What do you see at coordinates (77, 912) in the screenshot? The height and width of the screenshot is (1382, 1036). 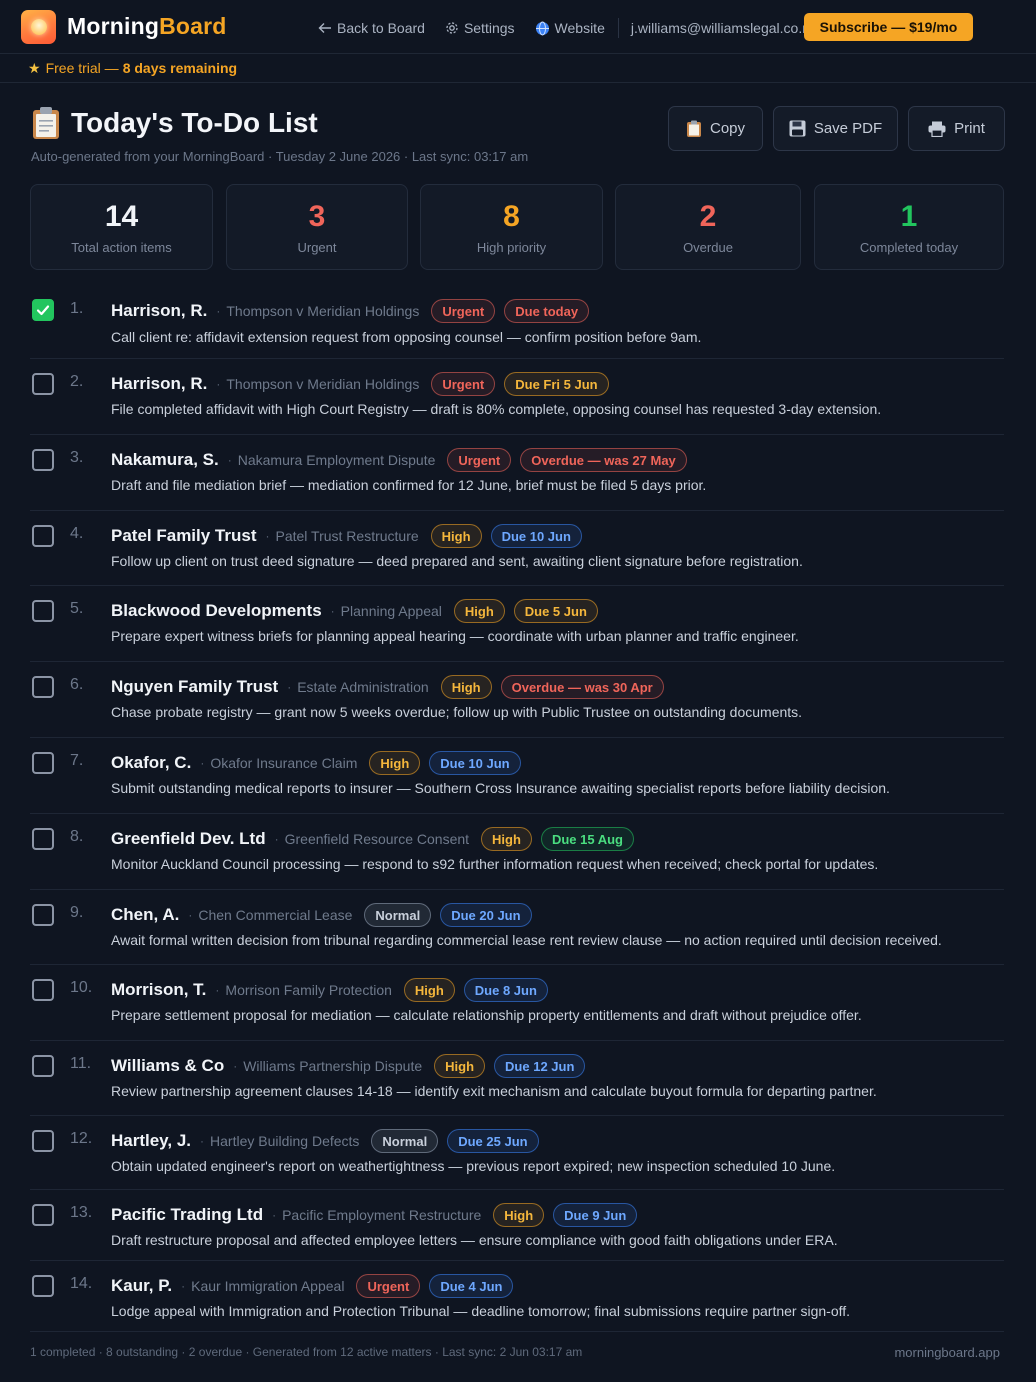 I see `task-number: 9.` at bounding box center [77, 912].